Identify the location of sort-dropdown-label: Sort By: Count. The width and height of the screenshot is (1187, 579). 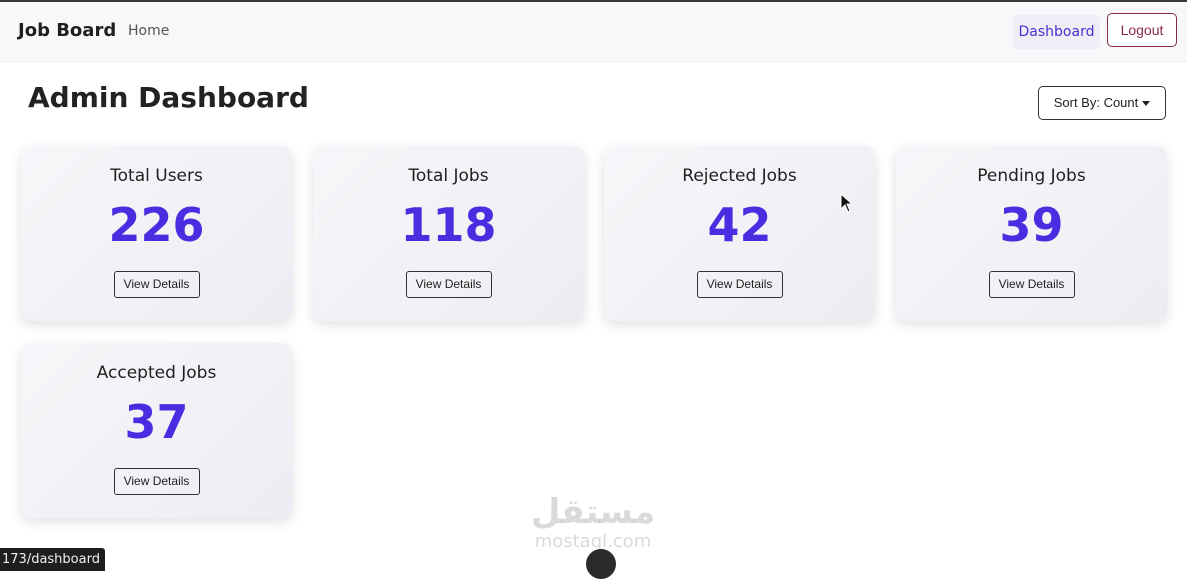
(1096, 102).